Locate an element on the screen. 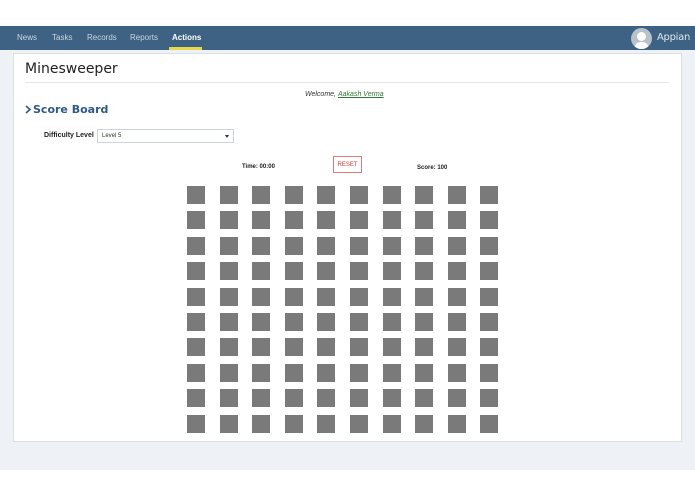 This screenshot has width=695, height=494. nav-news: News is located at coordinates (27, 37).